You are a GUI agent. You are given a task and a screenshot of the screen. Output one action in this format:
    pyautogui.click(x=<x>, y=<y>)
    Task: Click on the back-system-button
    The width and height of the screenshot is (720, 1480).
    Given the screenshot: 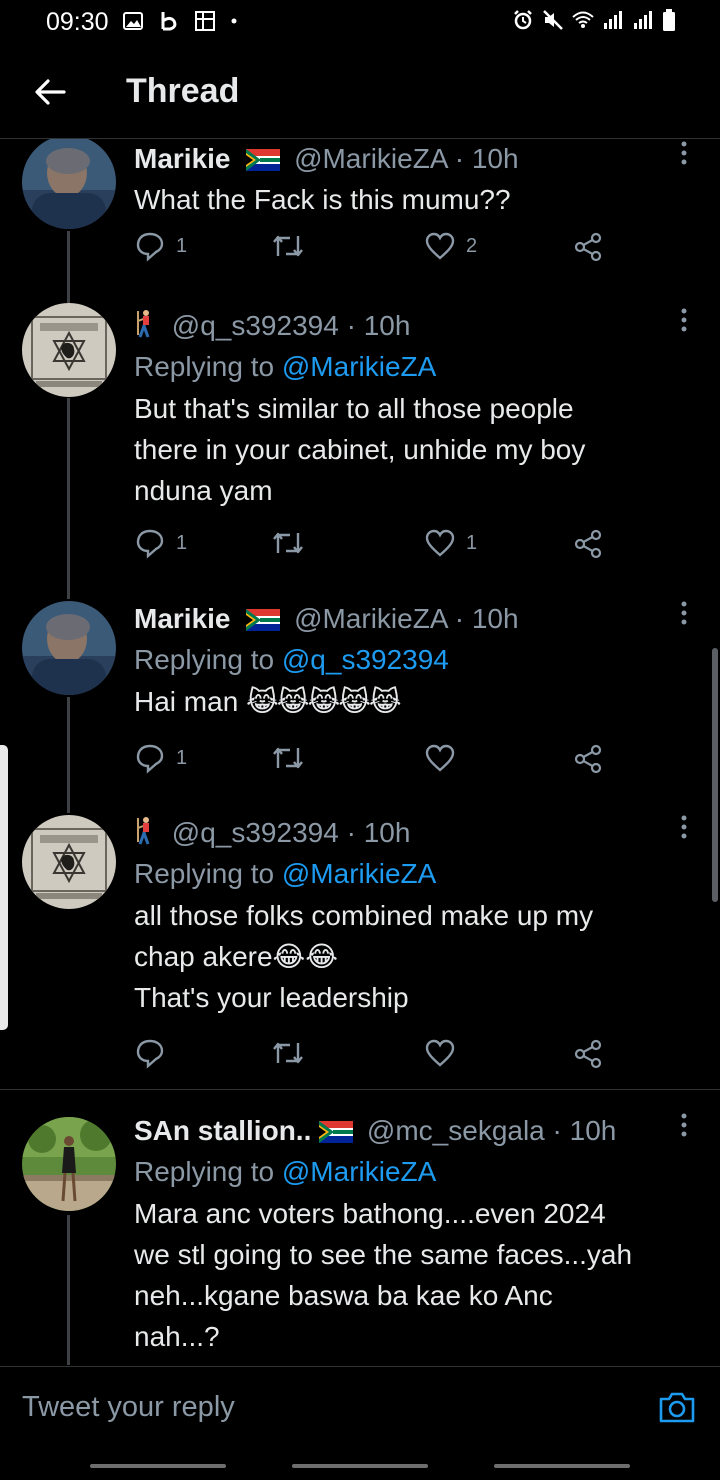 What is the action you would take?
    pyautogui.click(x=562, y=1466)
    